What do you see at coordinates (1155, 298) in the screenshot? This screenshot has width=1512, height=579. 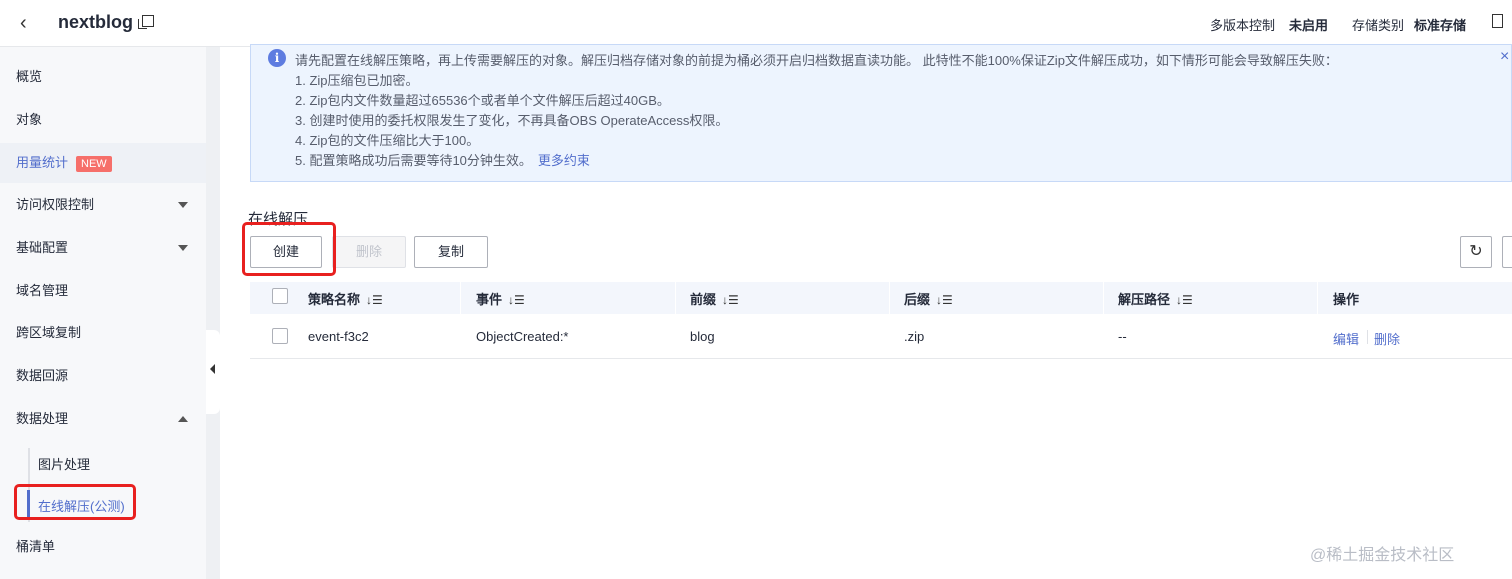 I see `column-header: 解压路径 ↓☰` at bounding box center [1155, 298].